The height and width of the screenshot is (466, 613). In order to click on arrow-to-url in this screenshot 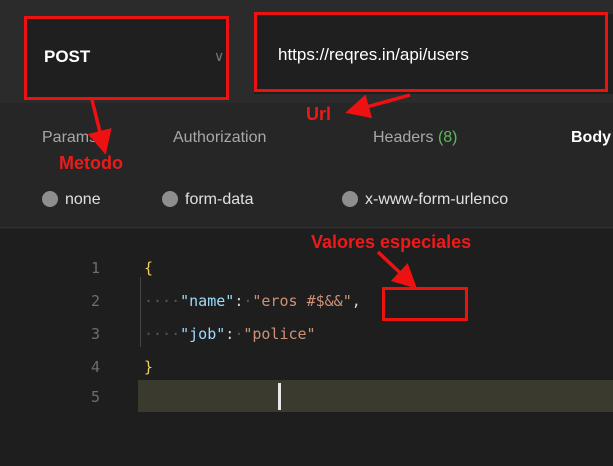, I will do `click(378, 106)`.